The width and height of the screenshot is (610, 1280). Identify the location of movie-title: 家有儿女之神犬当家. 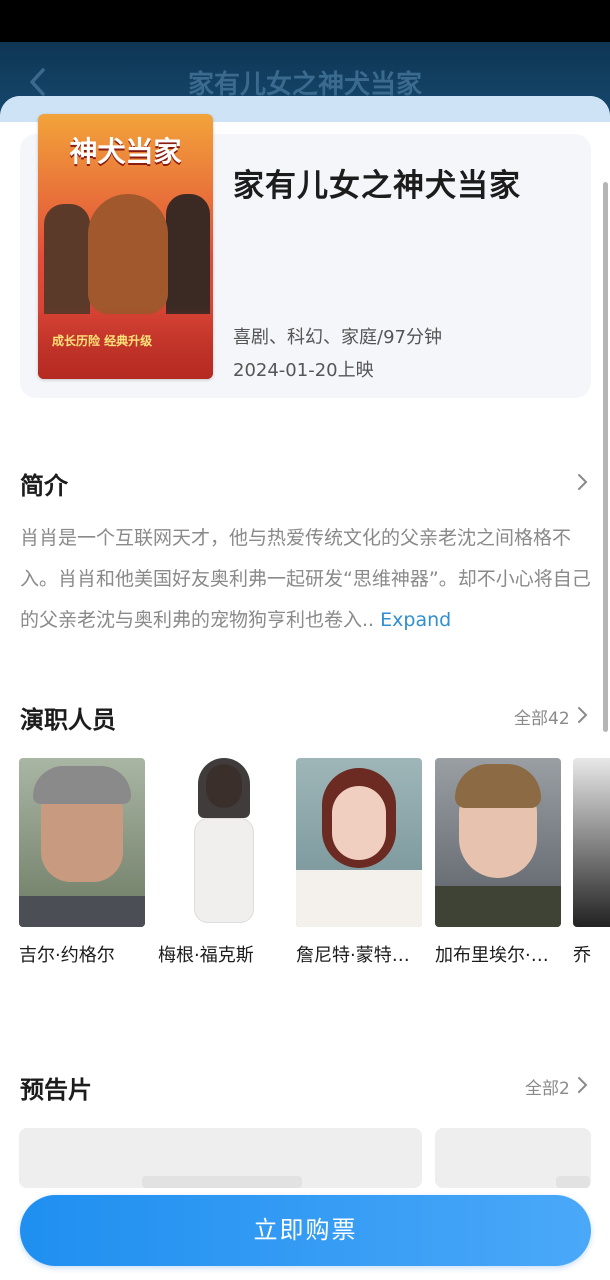
(377, 186).